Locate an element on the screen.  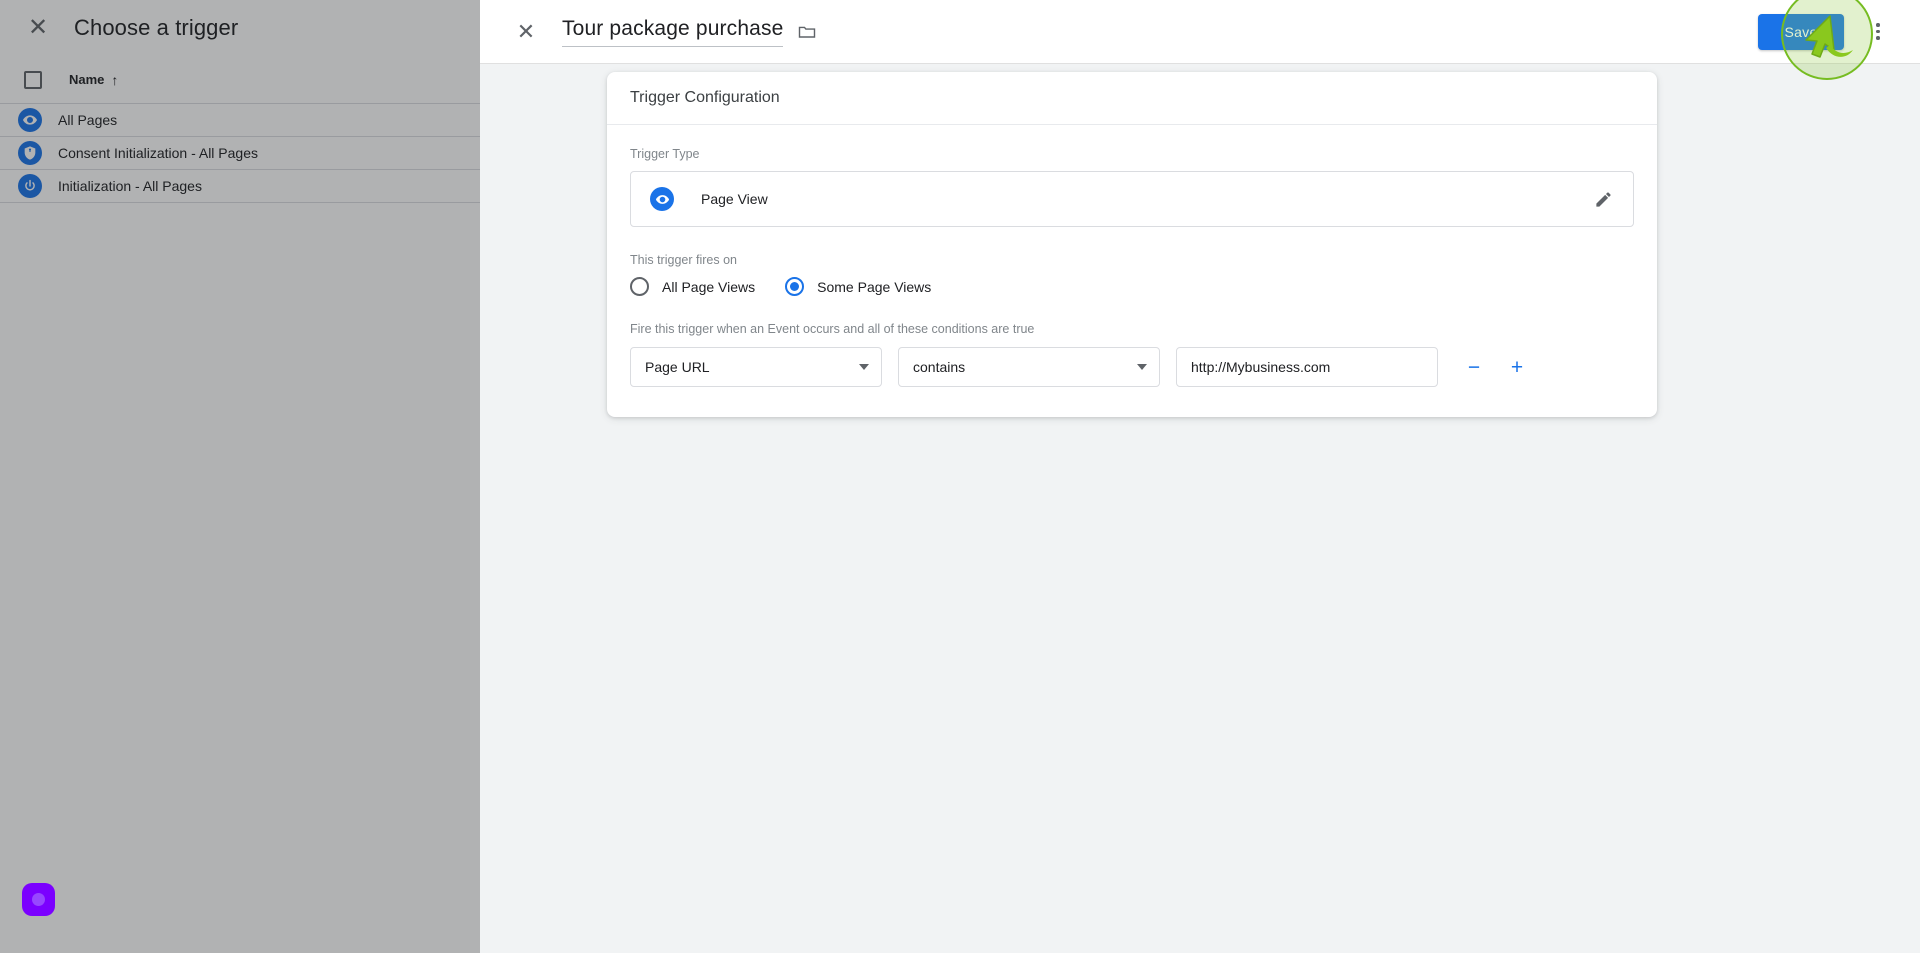
column-header-name: Name ↑ is located at coordinates (93, 80).